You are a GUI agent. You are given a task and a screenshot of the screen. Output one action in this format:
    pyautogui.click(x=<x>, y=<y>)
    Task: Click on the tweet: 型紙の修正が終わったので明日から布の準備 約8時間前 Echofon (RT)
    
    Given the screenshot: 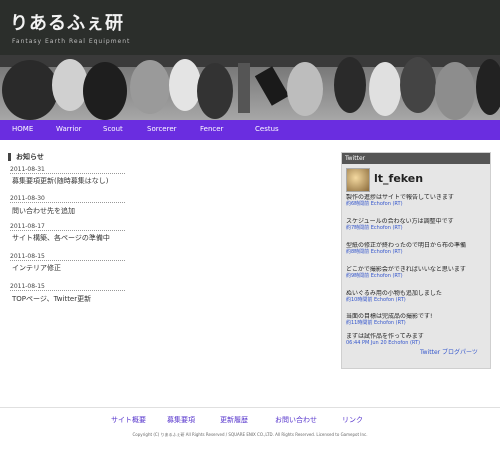 What is the action you would take?
    pyautogui.click(x=416, y=248)
    